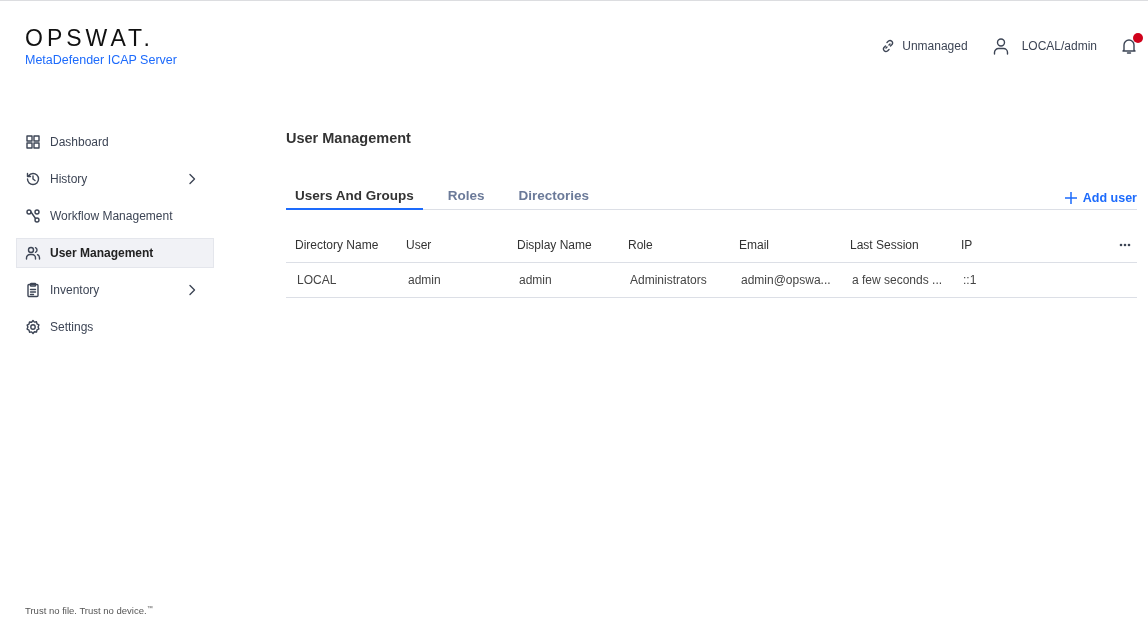  I want to click on table-cell: Administrators, so click(674, 280).